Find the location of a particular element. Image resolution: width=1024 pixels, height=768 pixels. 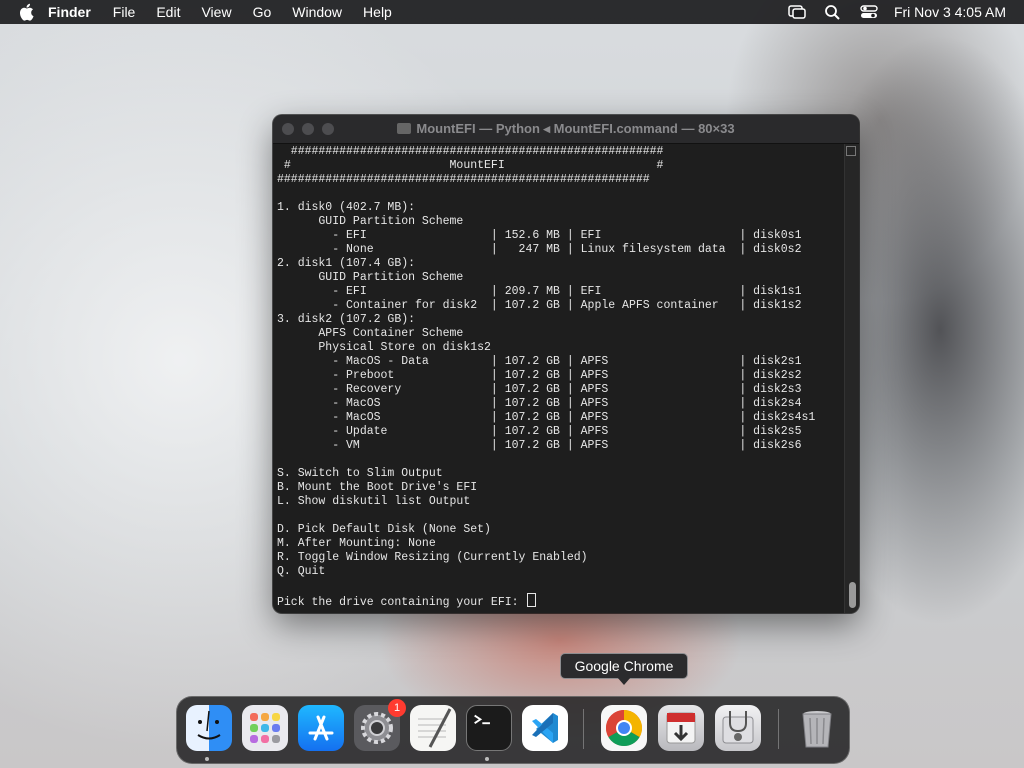

terminal-line: - EFI | 152.6 MB | EFI | disk0s1 is located at coordinates (539, 235).